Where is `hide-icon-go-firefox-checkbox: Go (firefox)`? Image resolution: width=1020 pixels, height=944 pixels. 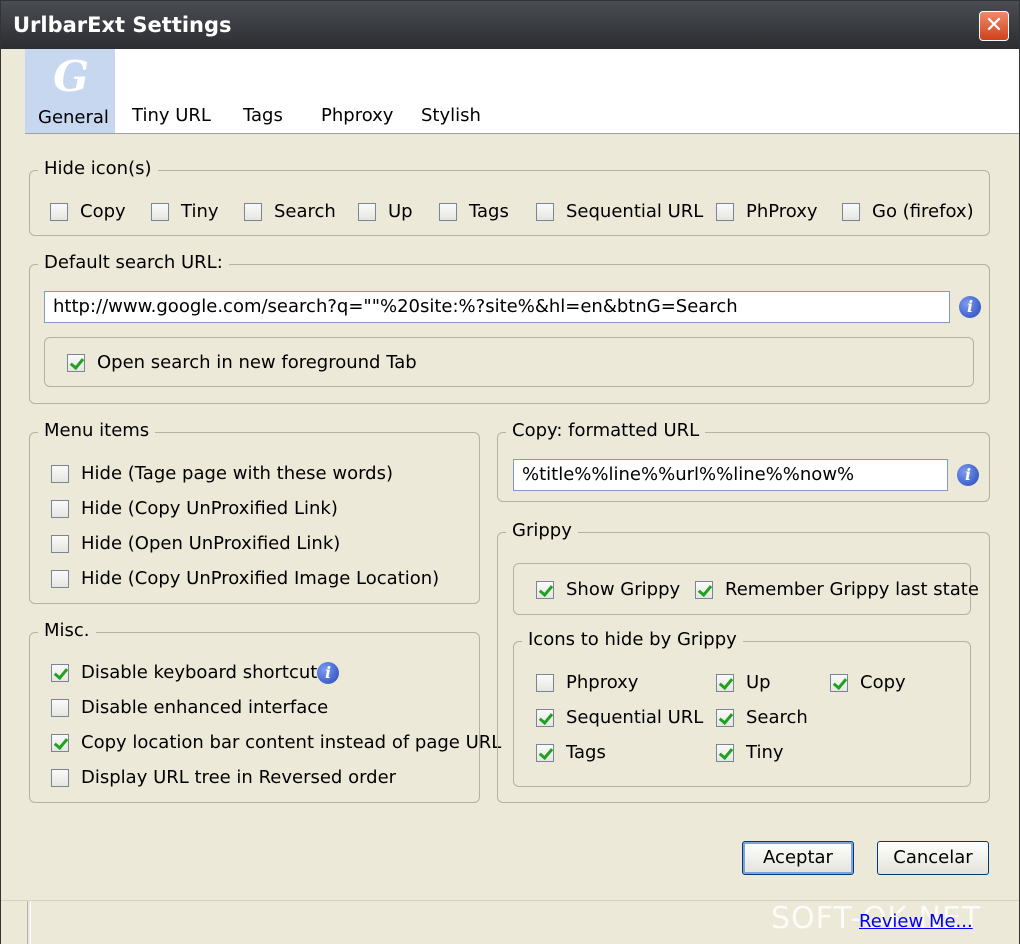
hide-icon-go-firefox-checkbox: Go (firefox) is located at coordinates (908, 211).